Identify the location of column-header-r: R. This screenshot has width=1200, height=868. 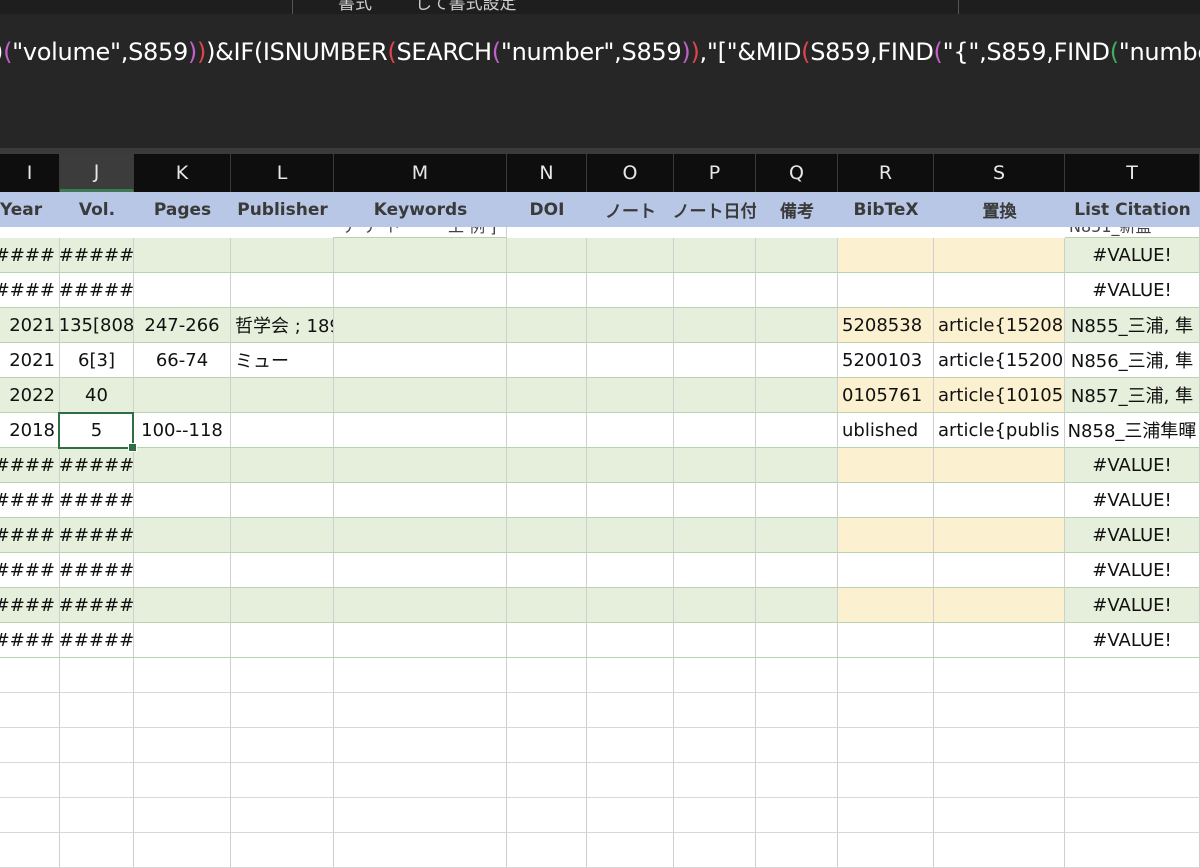
(886, 173).